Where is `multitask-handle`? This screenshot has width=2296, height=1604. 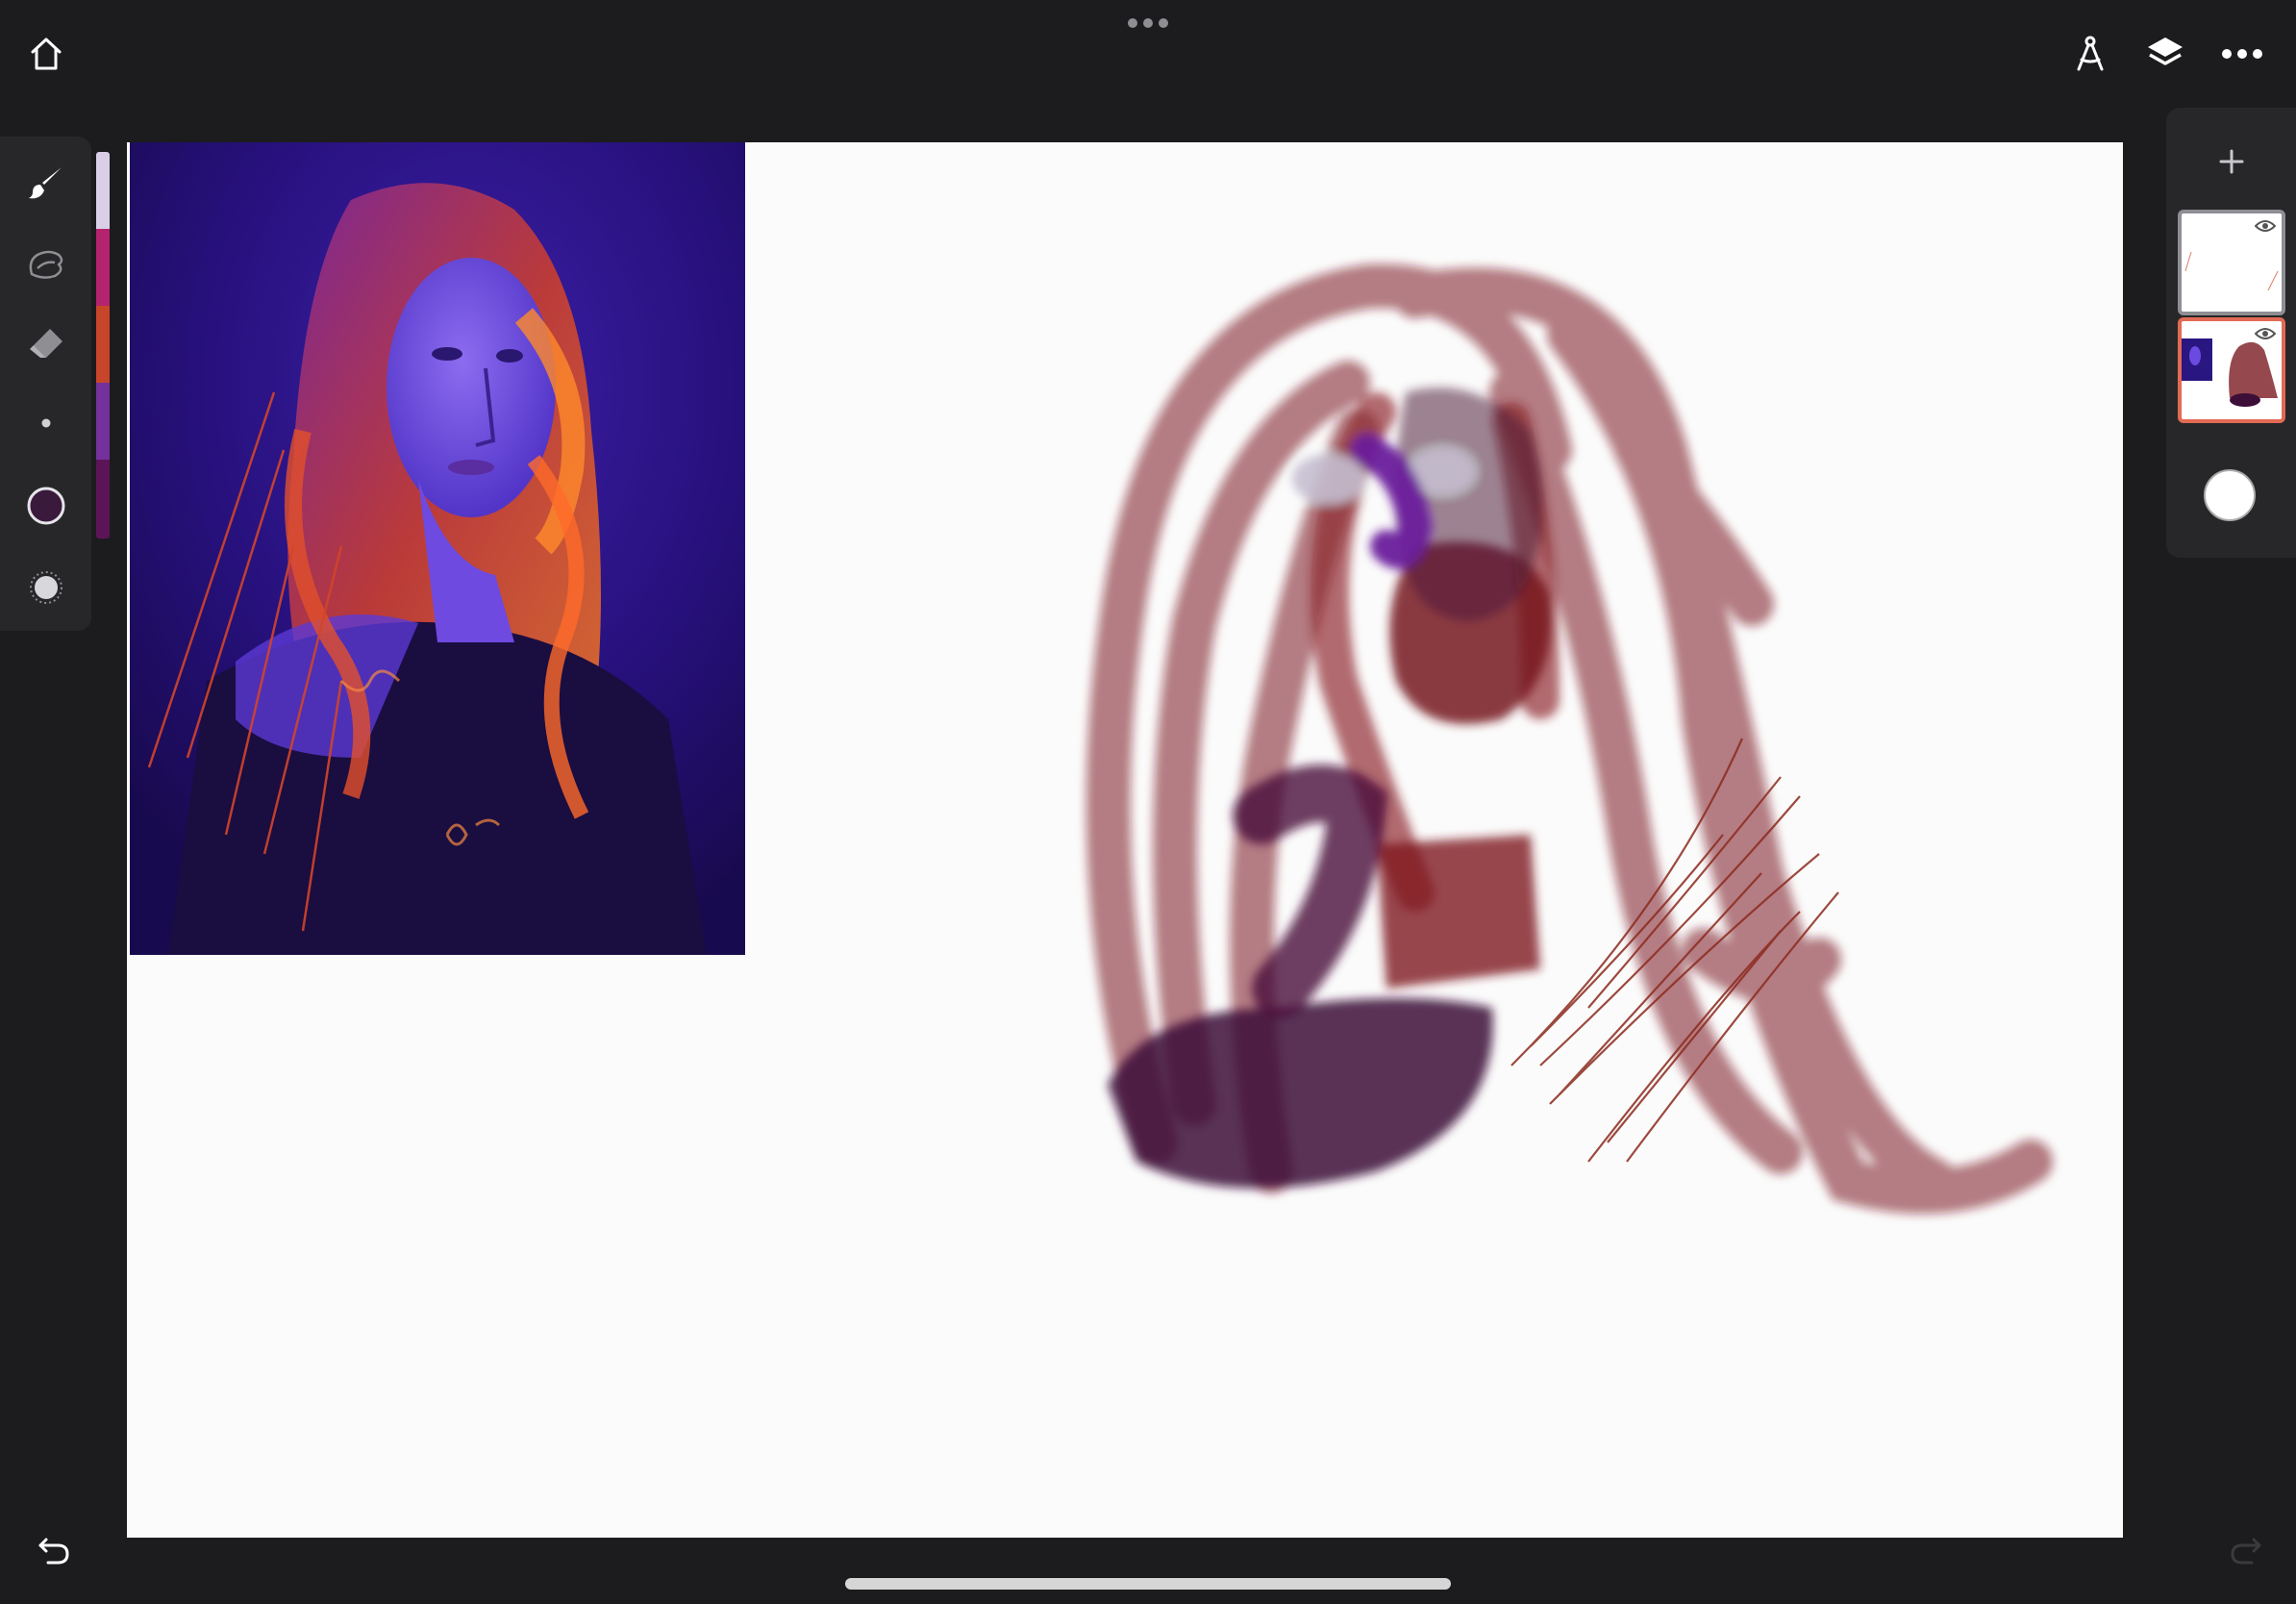
multitask-handle is located at coordinates (1148, 23).